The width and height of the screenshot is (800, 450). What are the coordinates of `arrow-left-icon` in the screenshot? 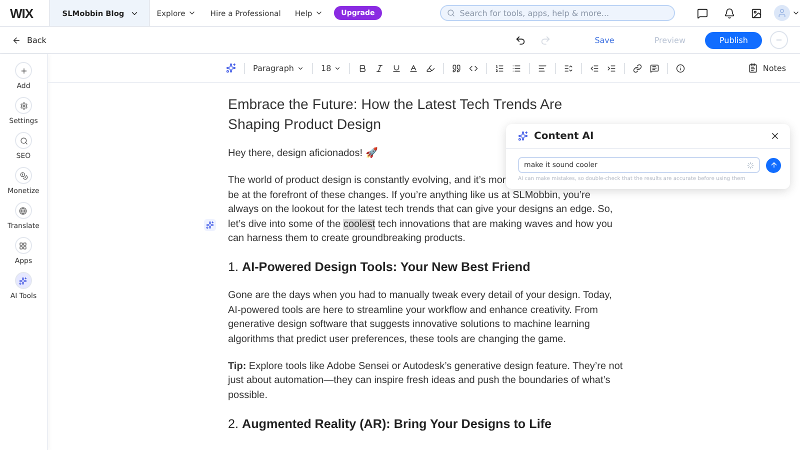 It's located at (16, 40).